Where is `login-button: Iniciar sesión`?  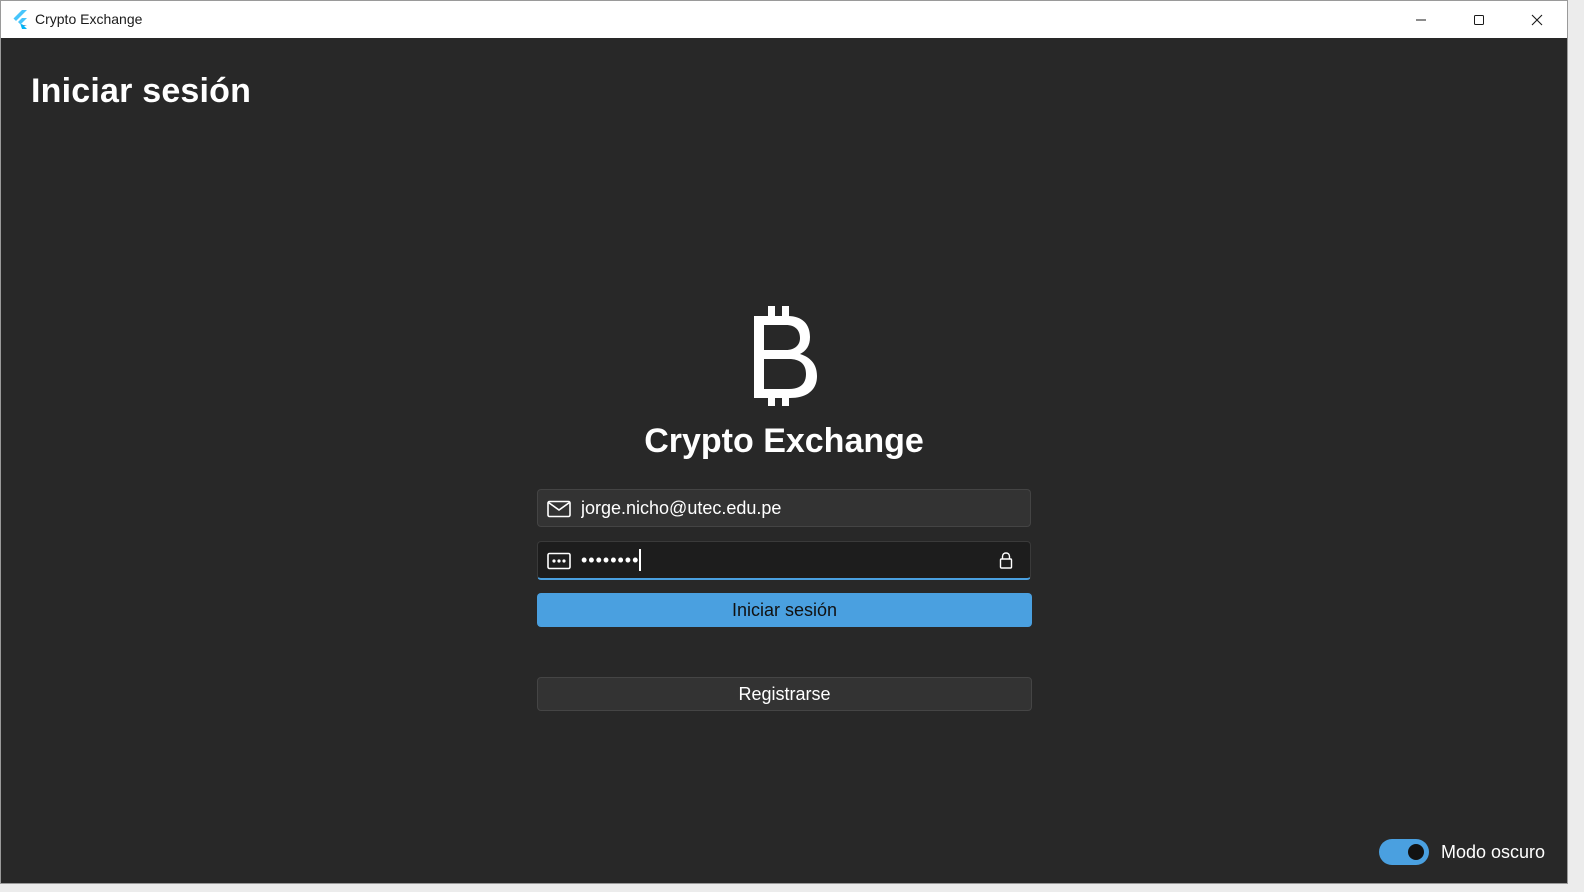 login-button: Iniciar sesión is located at coordinates (784, 610).